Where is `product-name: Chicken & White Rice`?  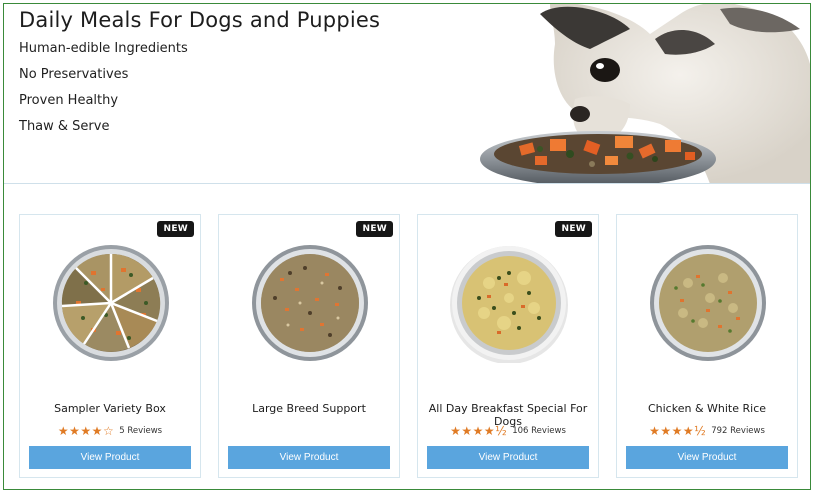 product-name: Chicken & White Rice is located at coordinates (707, 408).